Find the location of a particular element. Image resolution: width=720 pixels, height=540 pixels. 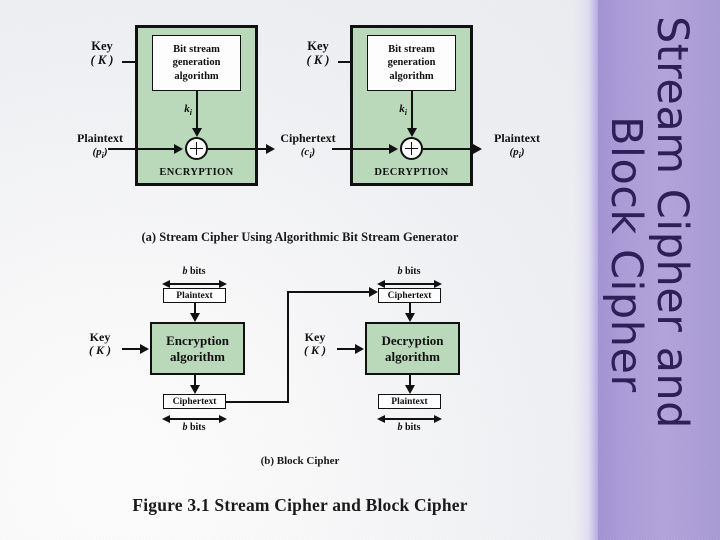

block-link-seg-bottom is located at coordinates (257, 402).